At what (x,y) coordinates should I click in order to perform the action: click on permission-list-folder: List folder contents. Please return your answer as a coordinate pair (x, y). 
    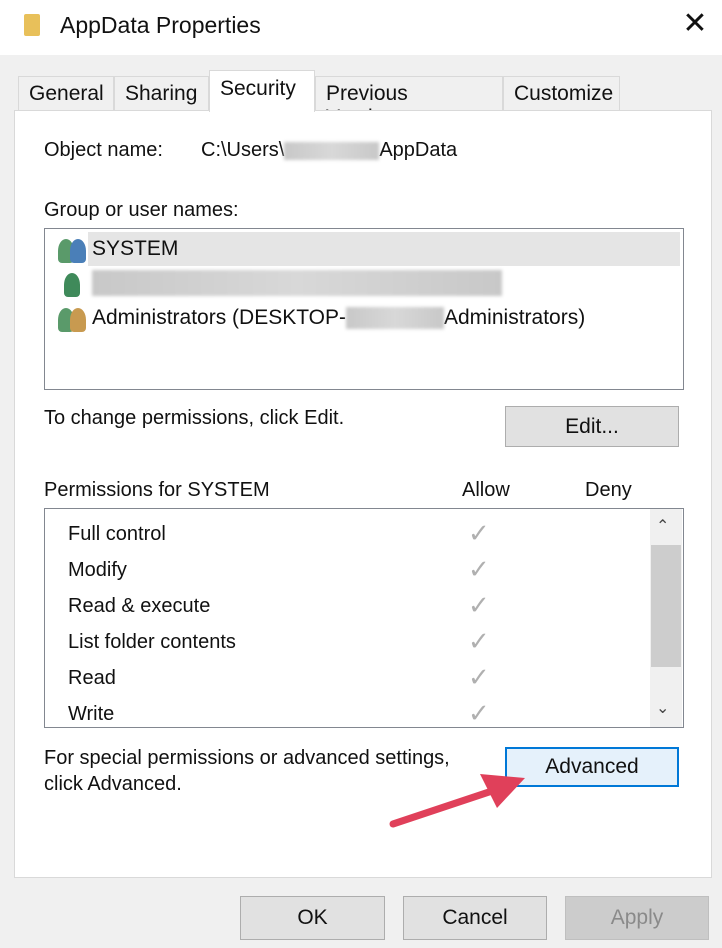
    Looking at the image, I should click on (152, 642).